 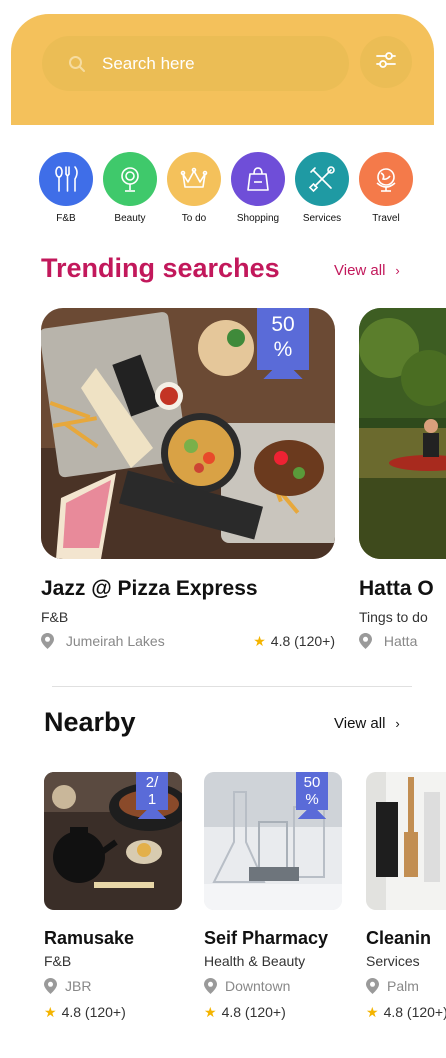 What do you see at coordinates (406, 841) in the screenshot?
I see `cleaning-tools-photo` at bounding box center [406, 841].